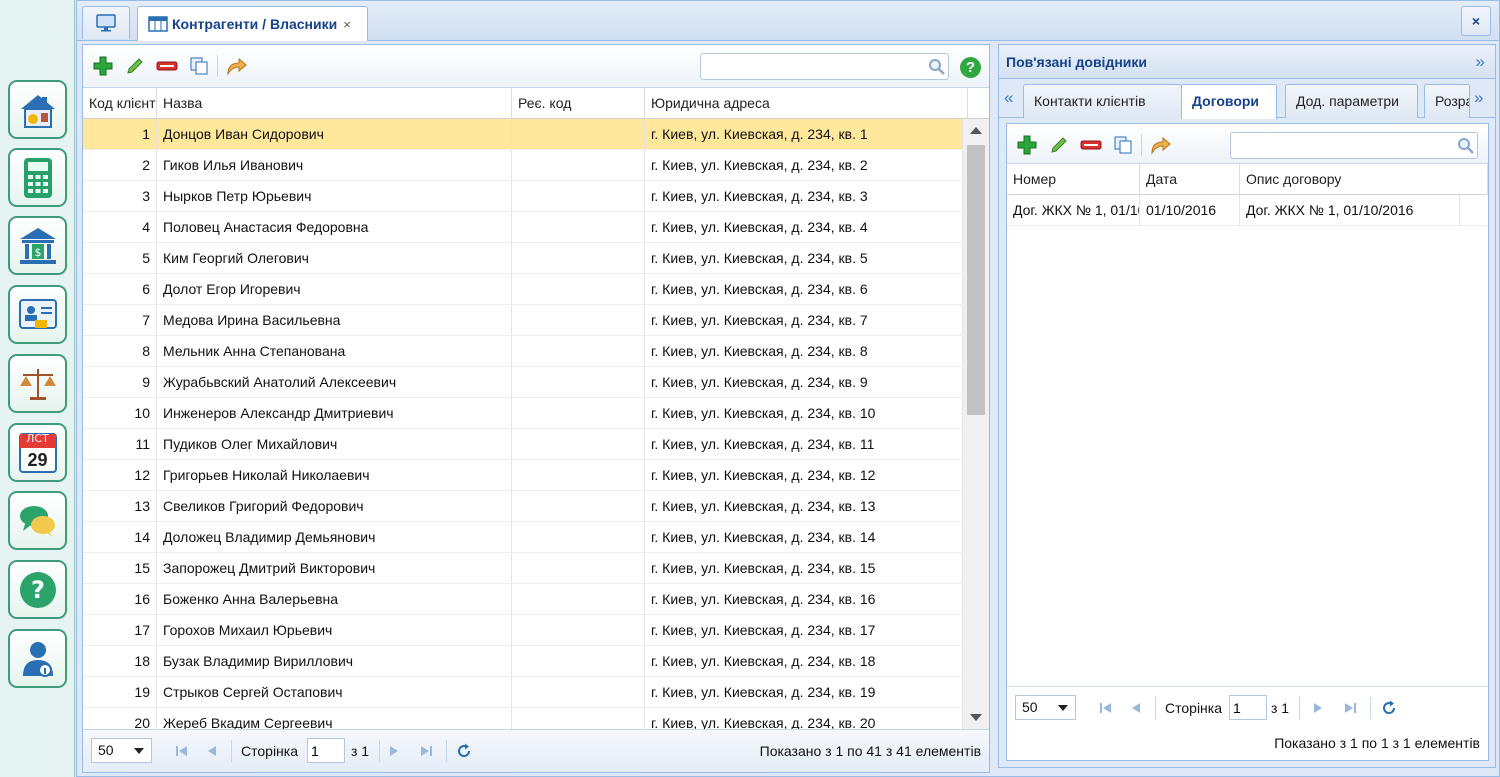 The image size is (1500, 777). I want to click on column-header-client-code: Код клієнта, so click(120, 103).